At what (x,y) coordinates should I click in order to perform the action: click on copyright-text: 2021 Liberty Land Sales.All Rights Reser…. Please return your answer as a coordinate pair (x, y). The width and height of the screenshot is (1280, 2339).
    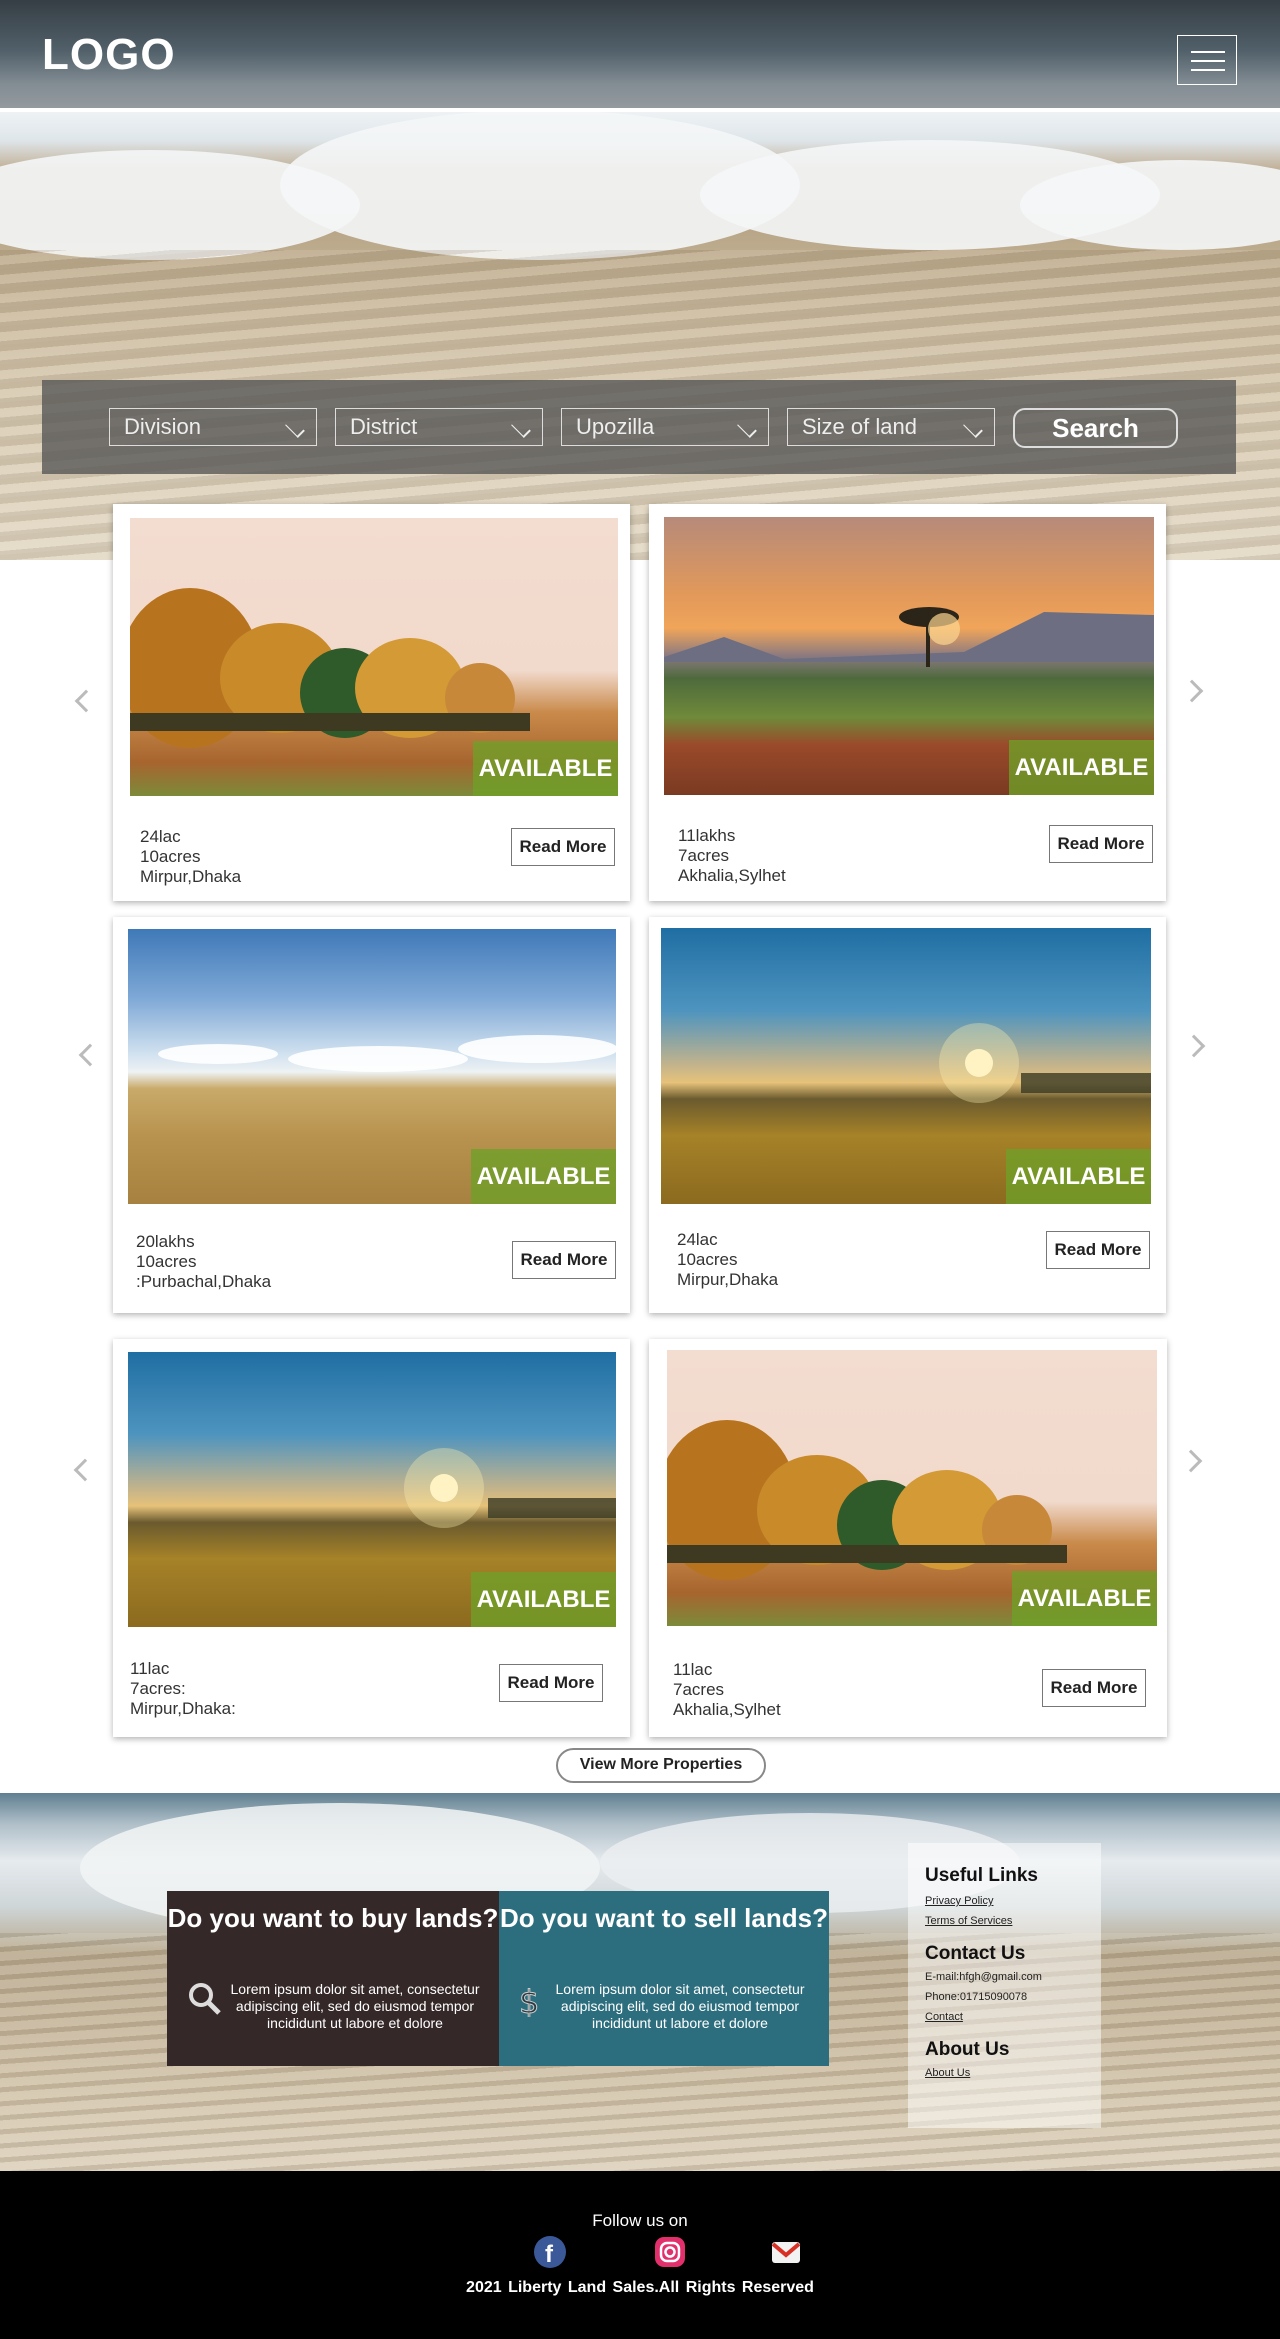
    Looking at the image, I should click on (640, 2287).